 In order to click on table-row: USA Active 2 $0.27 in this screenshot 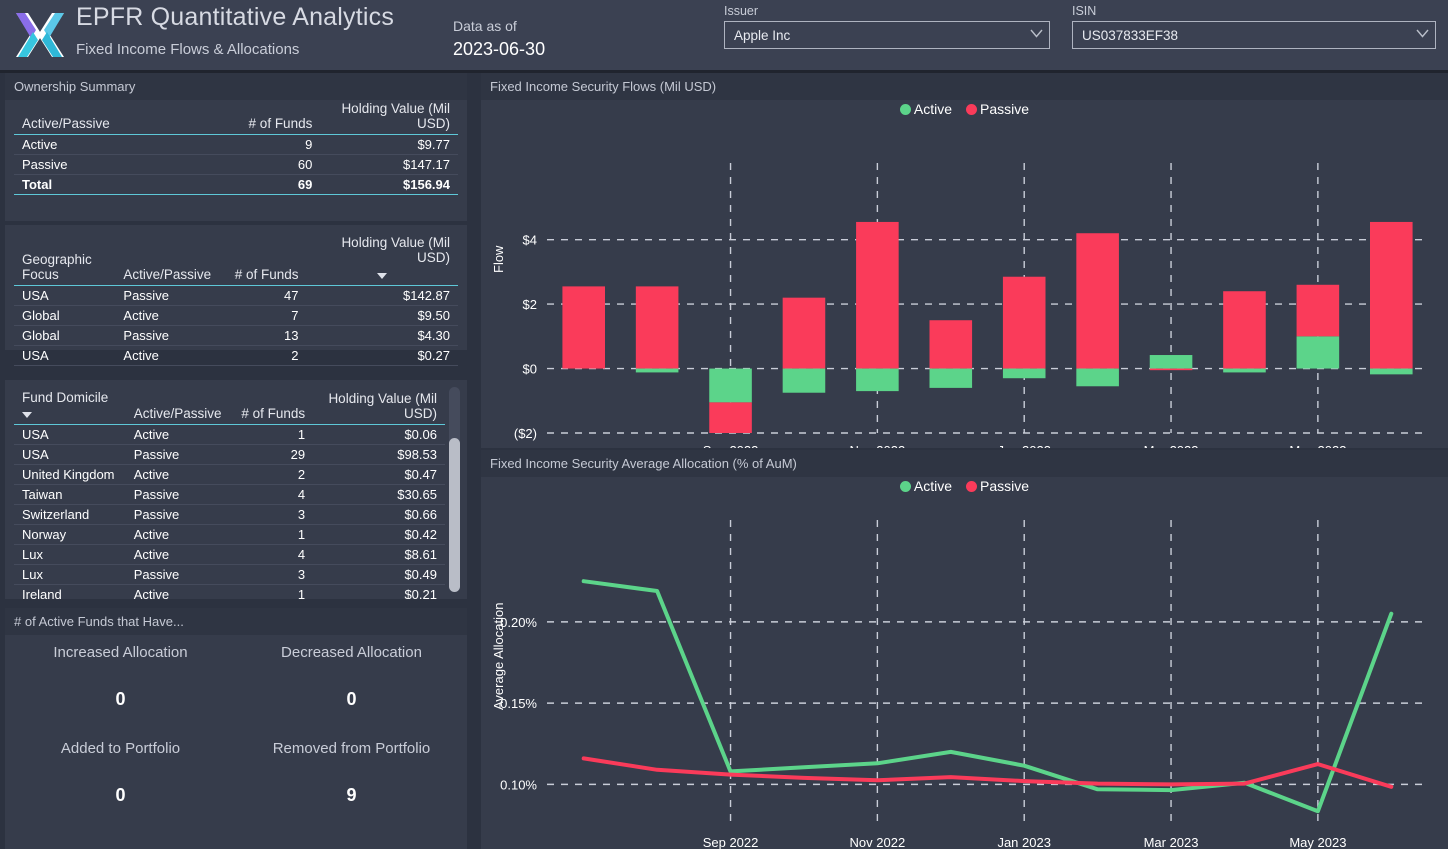, I will do `click(236, 355)`.